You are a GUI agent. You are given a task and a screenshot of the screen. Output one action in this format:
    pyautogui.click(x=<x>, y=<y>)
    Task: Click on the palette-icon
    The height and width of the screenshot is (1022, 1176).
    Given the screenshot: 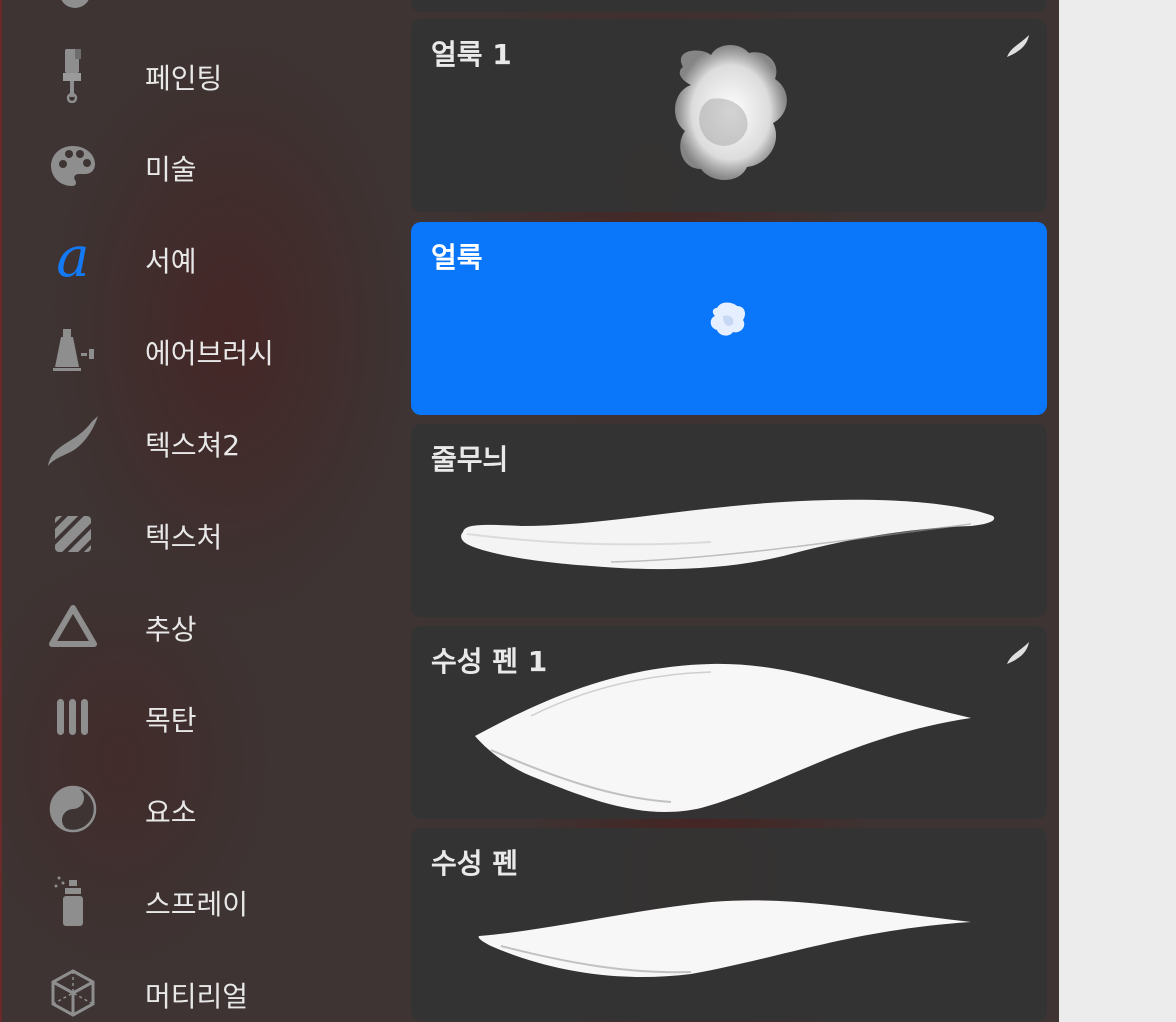 What is the action you would take?
    pyautogui.click(x=73, y=166)
    